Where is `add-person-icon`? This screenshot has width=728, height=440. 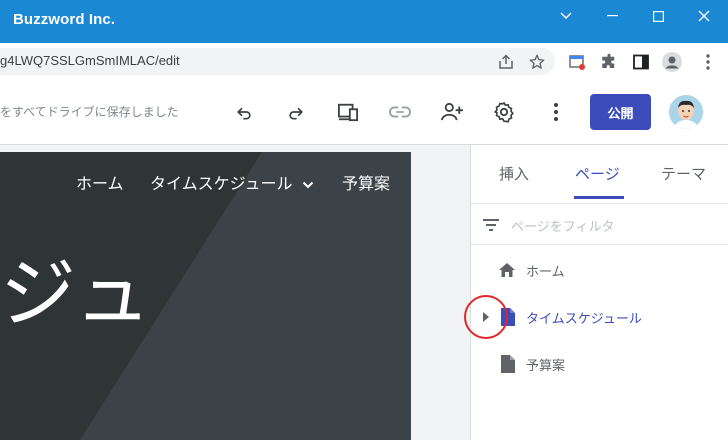 add-person-icon is located at coordinates (452, 112).